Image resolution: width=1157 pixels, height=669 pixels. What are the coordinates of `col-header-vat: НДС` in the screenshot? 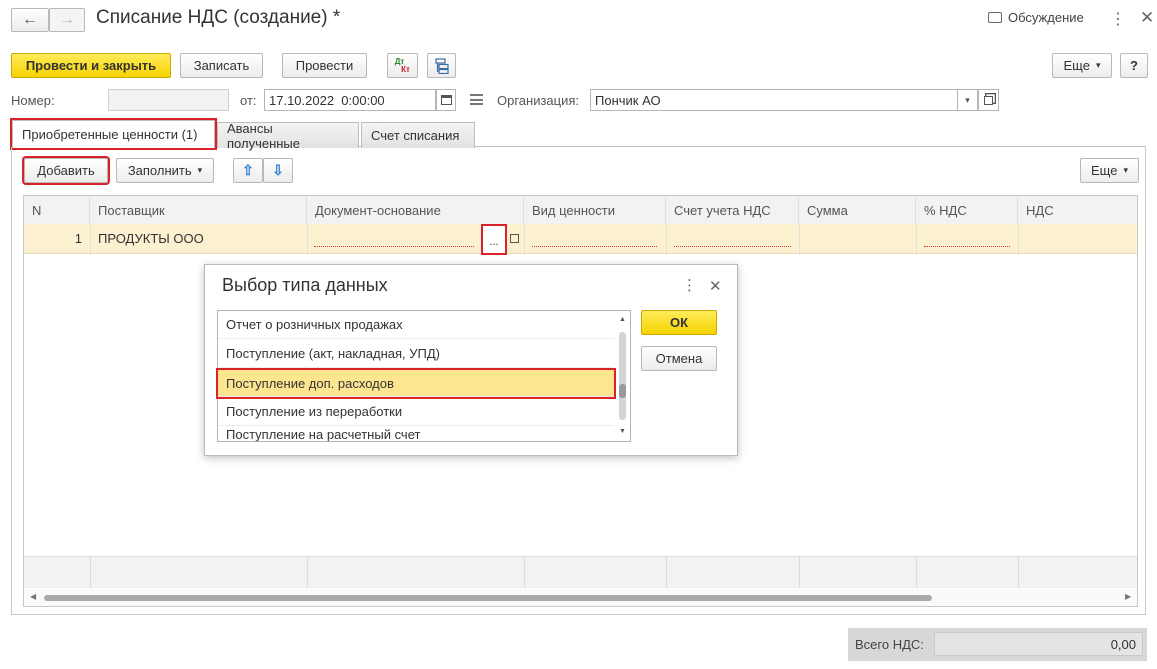 It's located at (1077, 210).